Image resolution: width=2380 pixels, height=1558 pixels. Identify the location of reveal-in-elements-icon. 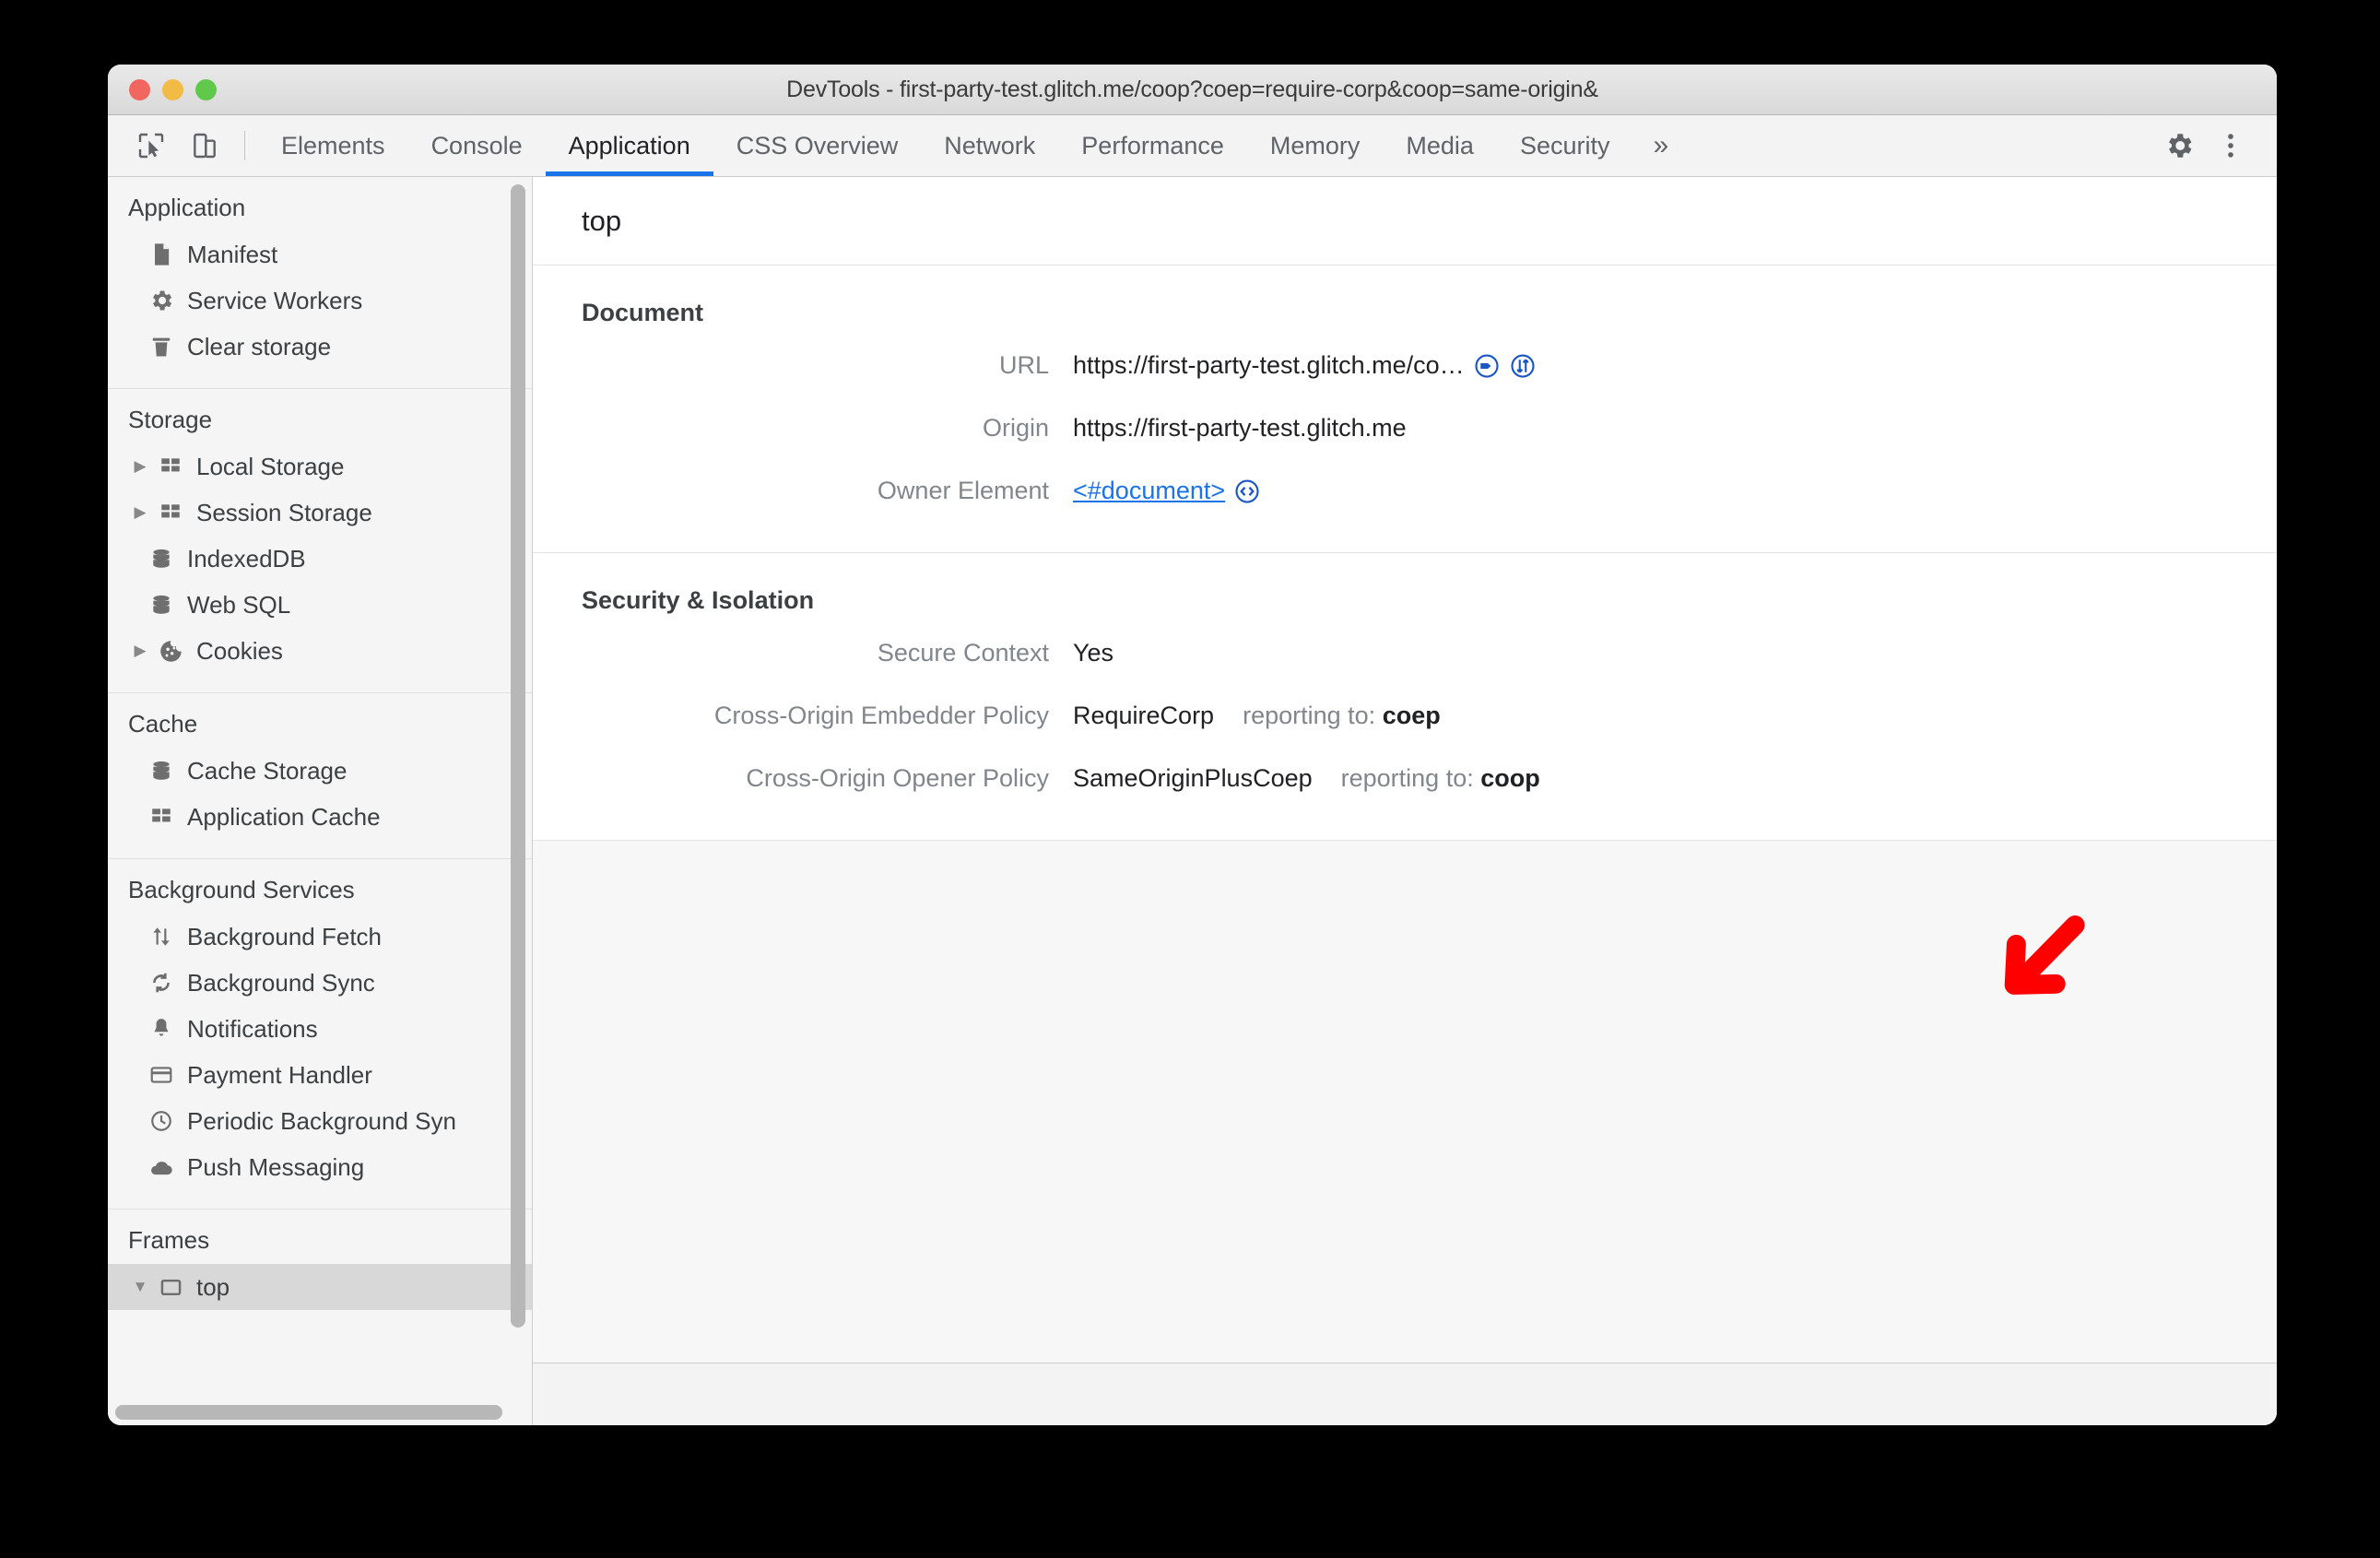
(1487, 366).